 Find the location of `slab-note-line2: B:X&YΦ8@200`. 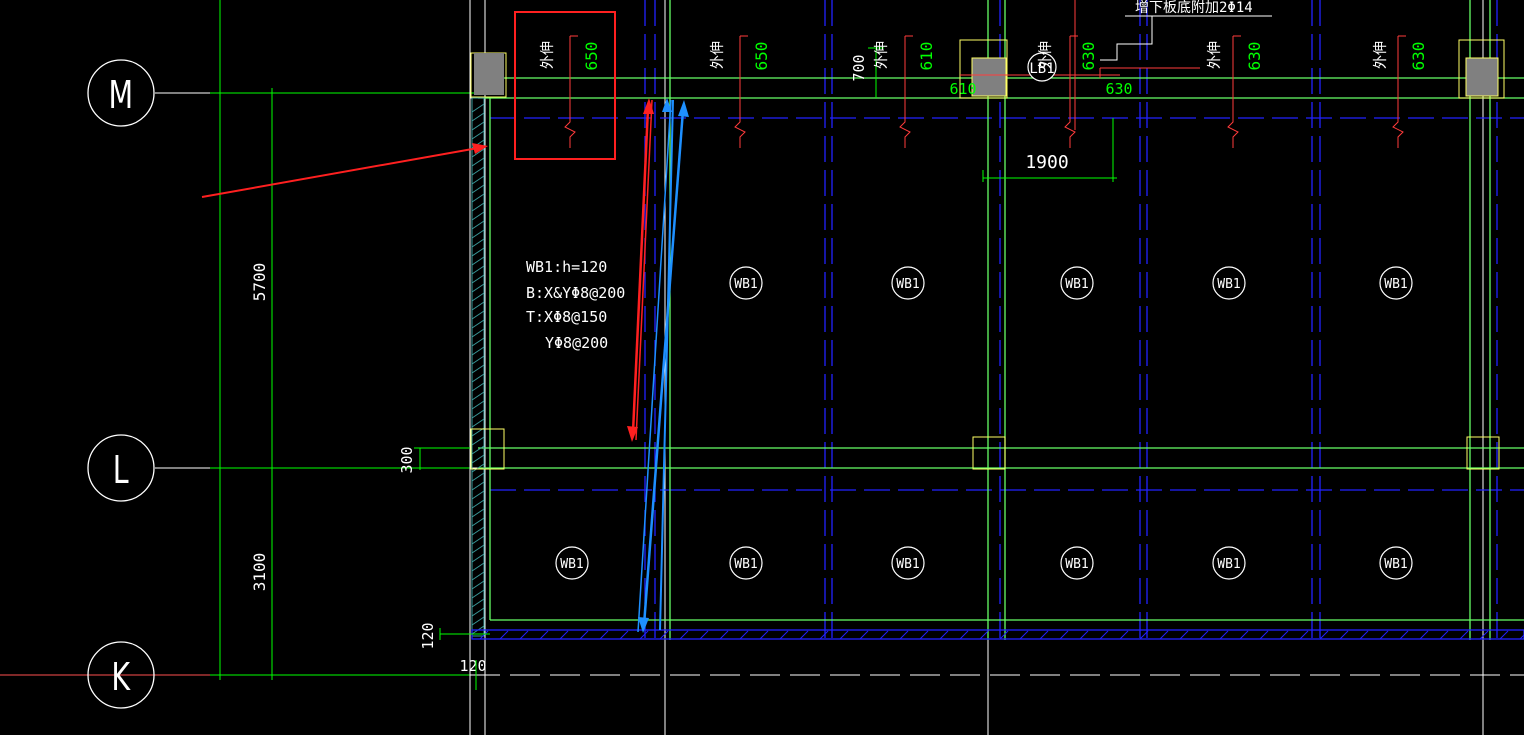

slab-note-line2: B:X&YΦ8@200 is located at coordinates (575, 293).